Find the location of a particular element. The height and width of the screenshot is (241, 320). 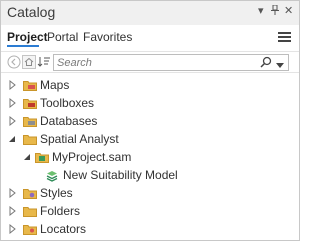

styles-folder-icon is located at coordinates (30, 194).